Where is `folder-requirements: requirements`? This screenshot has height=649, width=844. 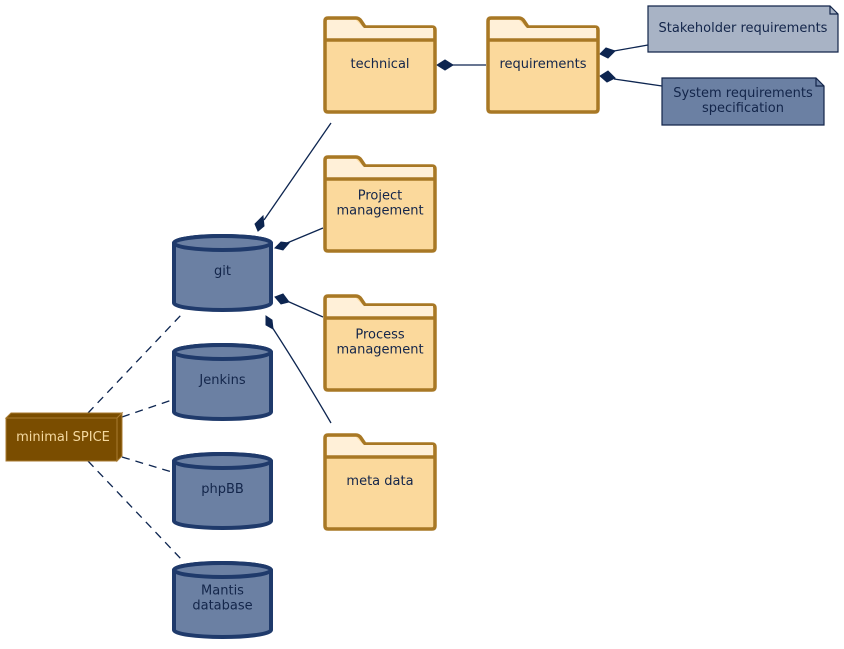
folder-requirements: requirements is located at coordinates (543, 65).